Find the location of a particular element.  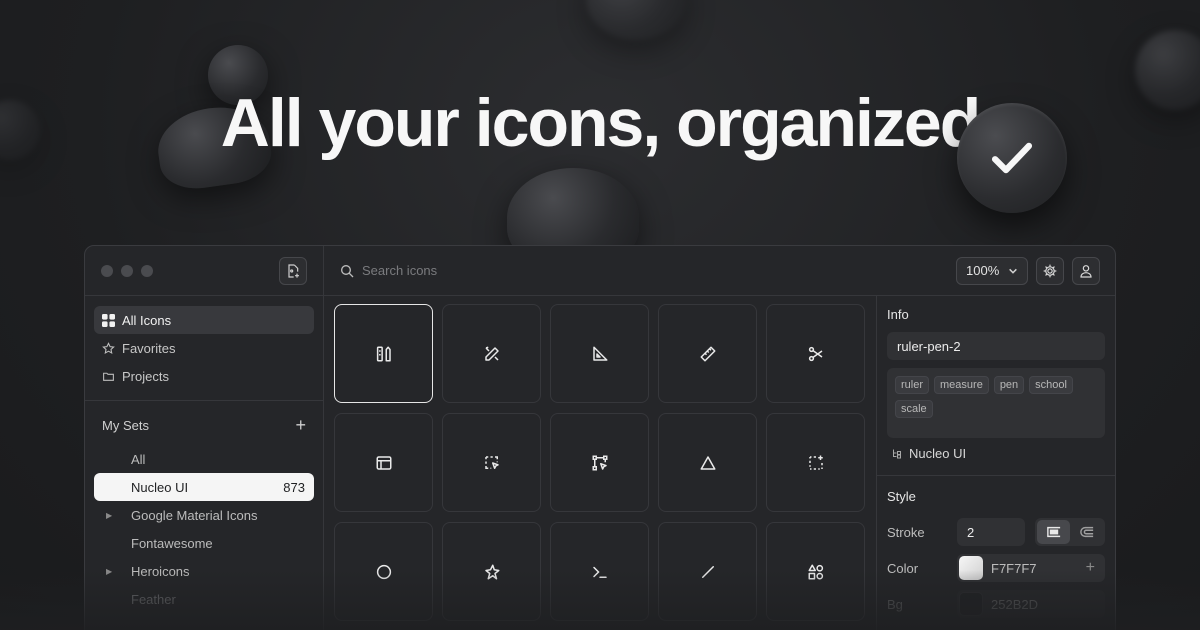

ruler-icon is located at coordinates (707, 353).